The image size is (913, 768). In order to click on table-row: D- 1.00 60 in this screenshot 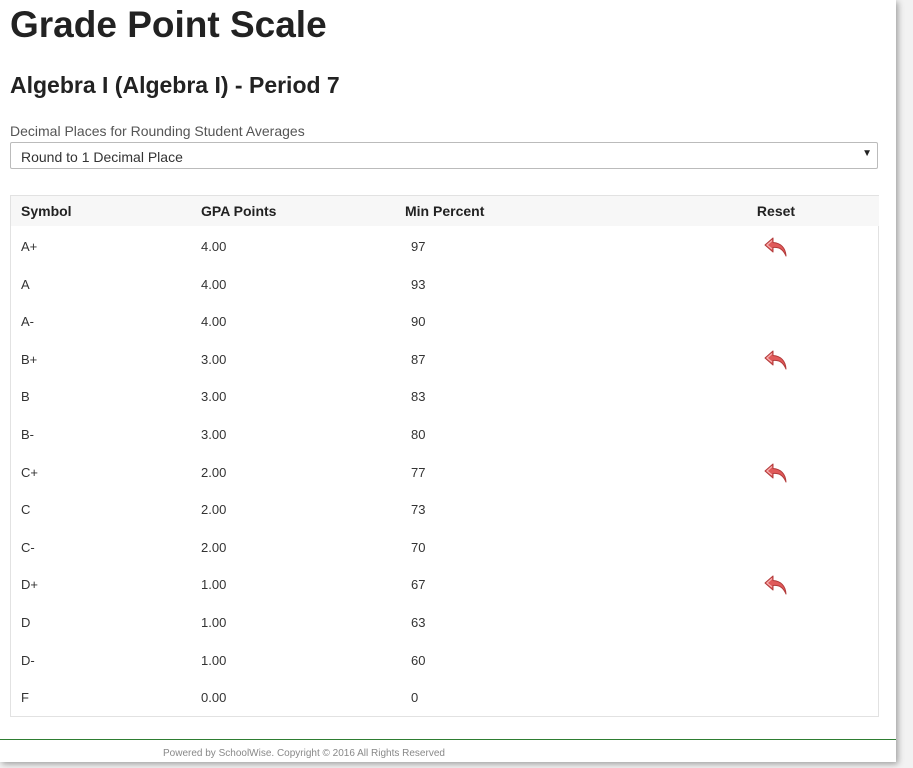, I will do `click(444, 661)`.